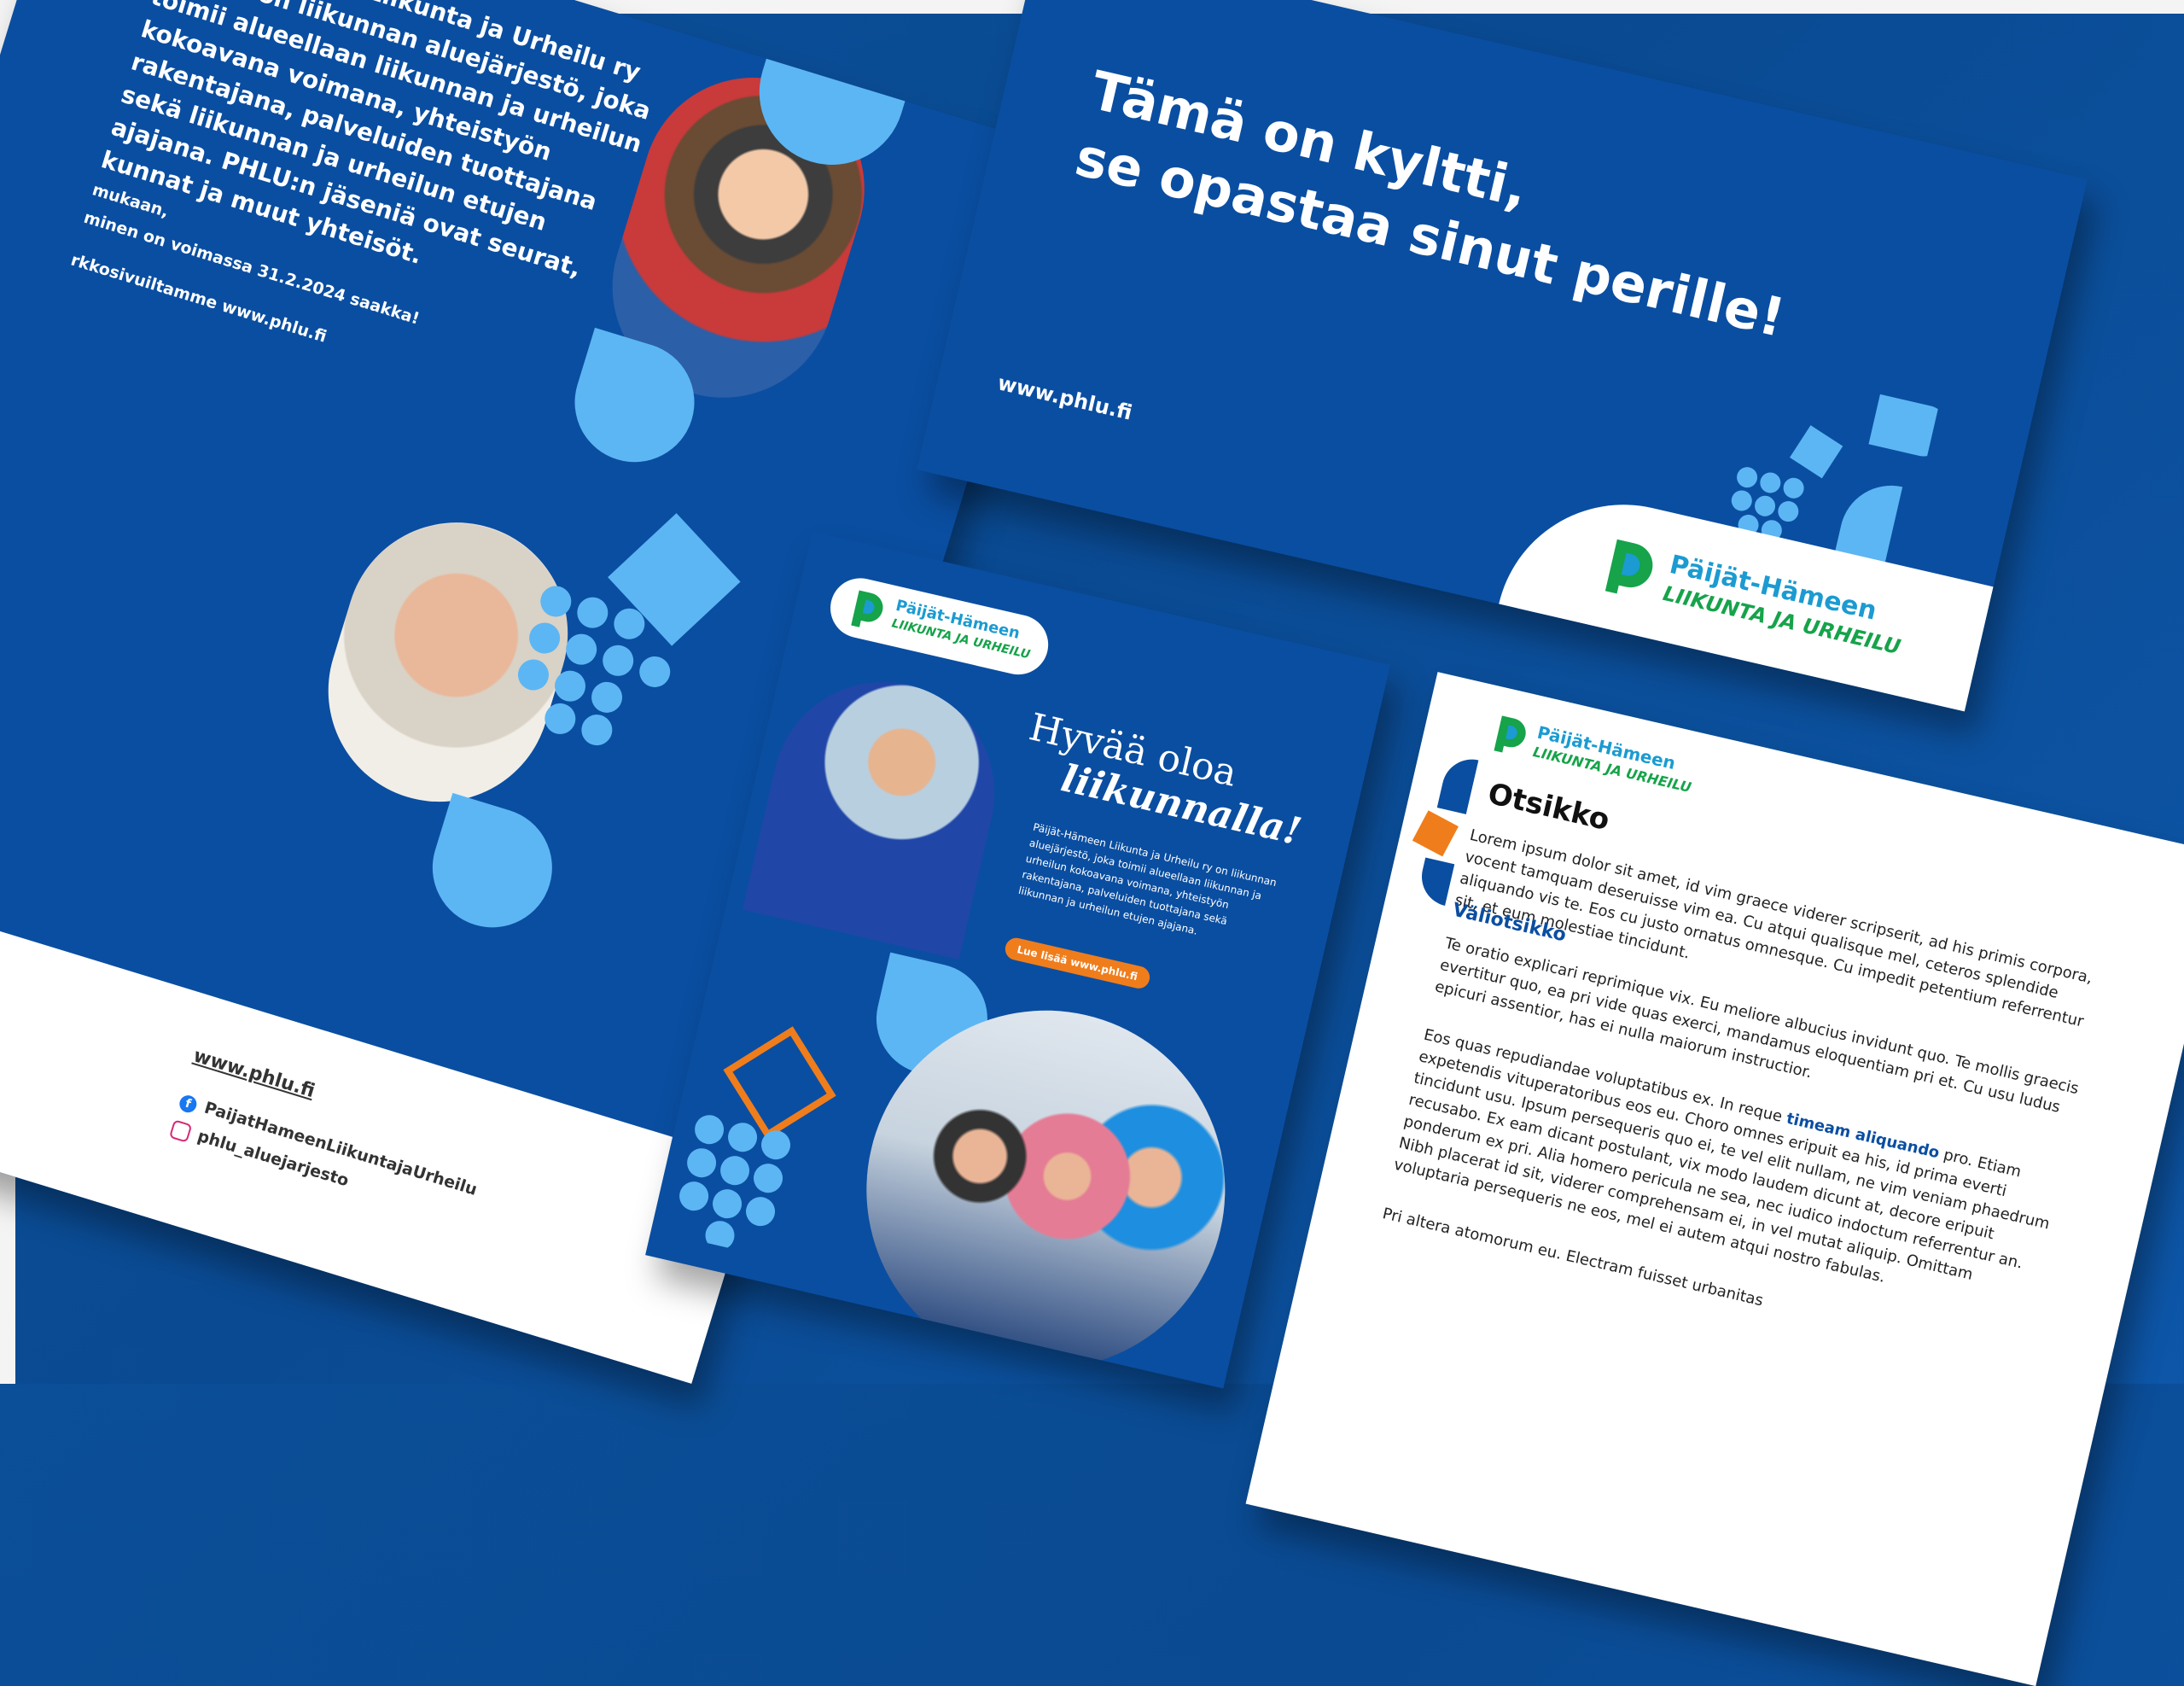 The image size is (2184, 1686). Describe the element at coordinates (492, 867) in the screenshot. I see `shape-drop-bottom` at that location.